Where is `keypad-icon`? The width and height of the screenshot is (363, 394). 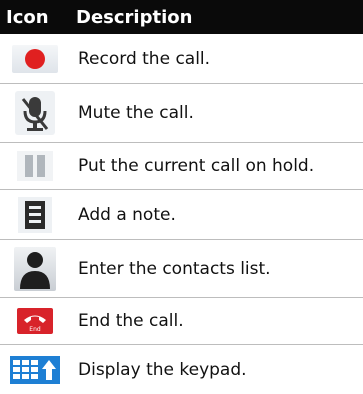
keypad-icon is located at coordinates (35, 369).